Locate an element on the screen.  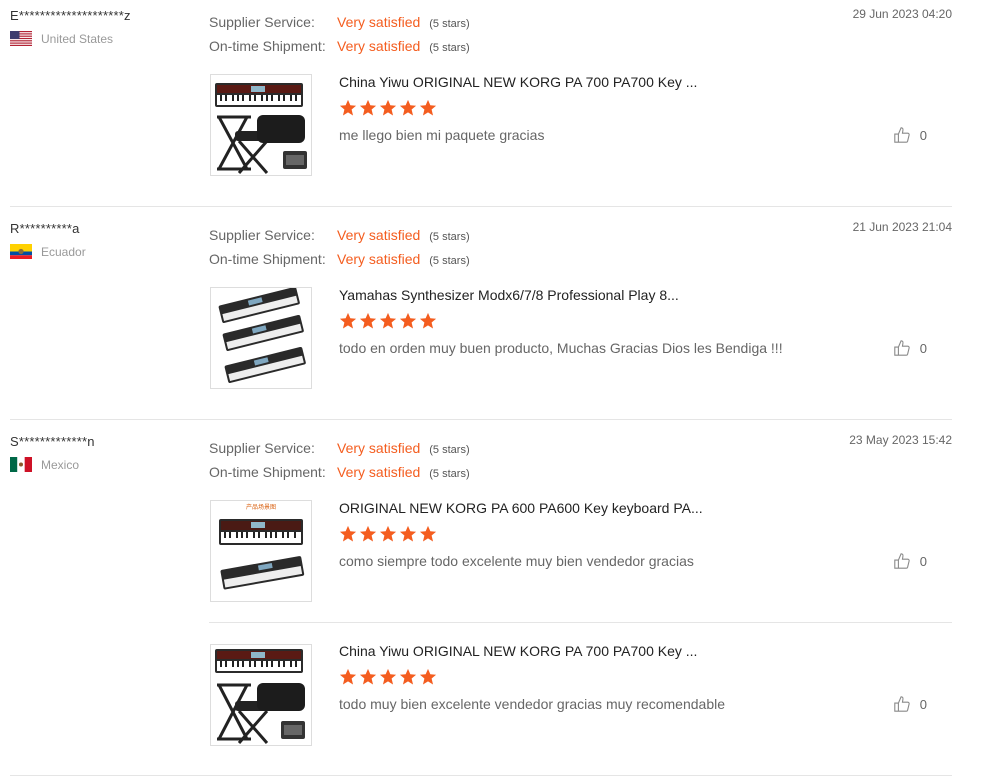
reviewer-country: United States is located at coordinates (61, 38).